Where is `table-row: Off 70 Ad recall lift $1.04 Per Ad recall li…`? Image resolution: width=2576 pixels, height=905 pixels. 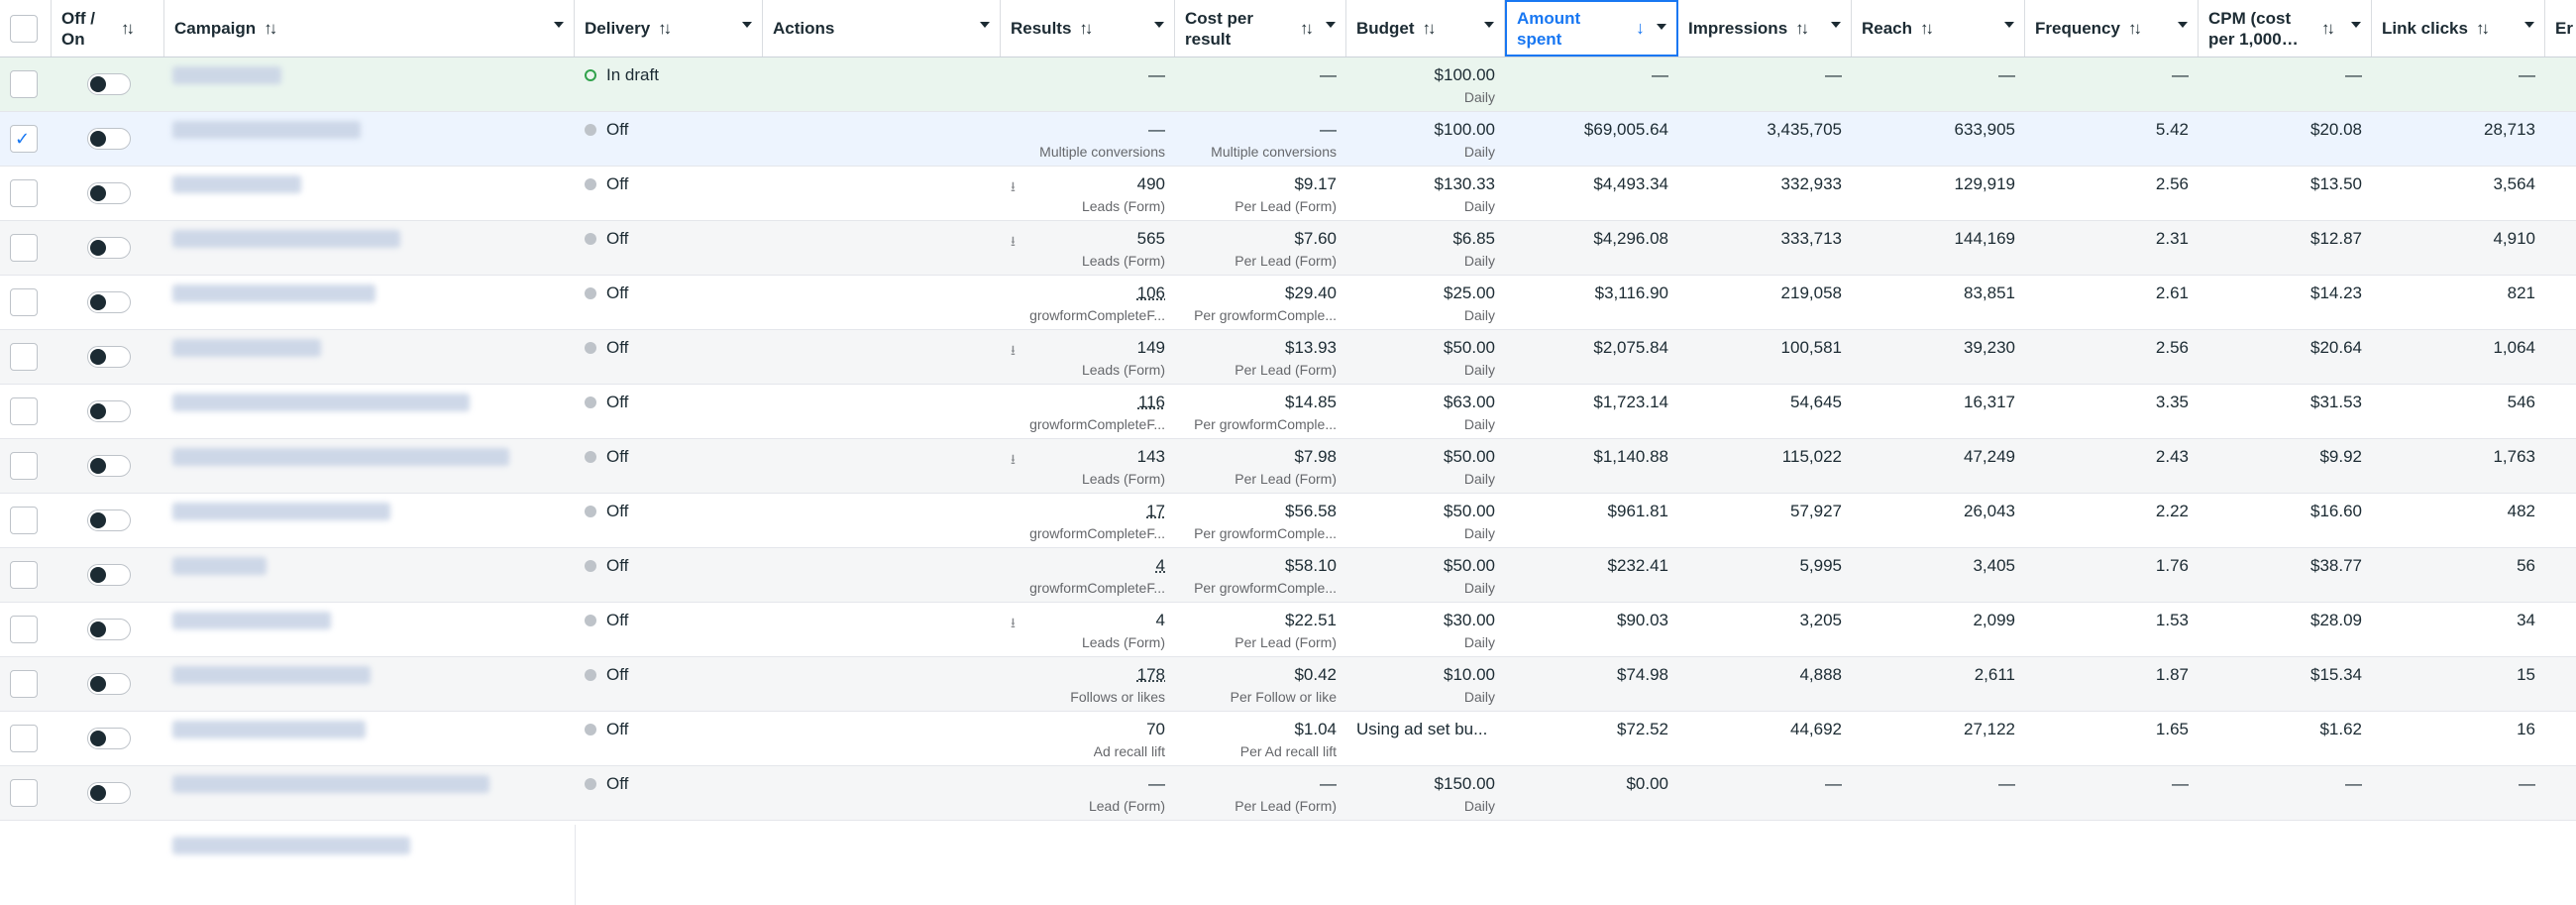 table-row: Off 70 Ad recall lift $1.04 Per Ad recall li… is located at coordinates (1288, 739).